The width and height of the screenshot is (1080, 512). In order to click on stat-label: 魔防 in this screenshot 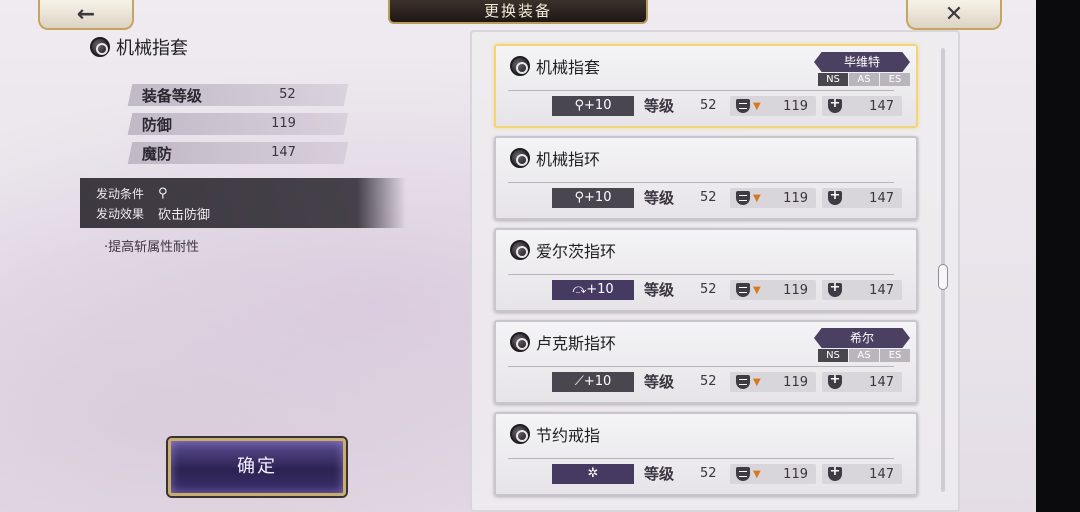, I will do `click(156, 154)`.